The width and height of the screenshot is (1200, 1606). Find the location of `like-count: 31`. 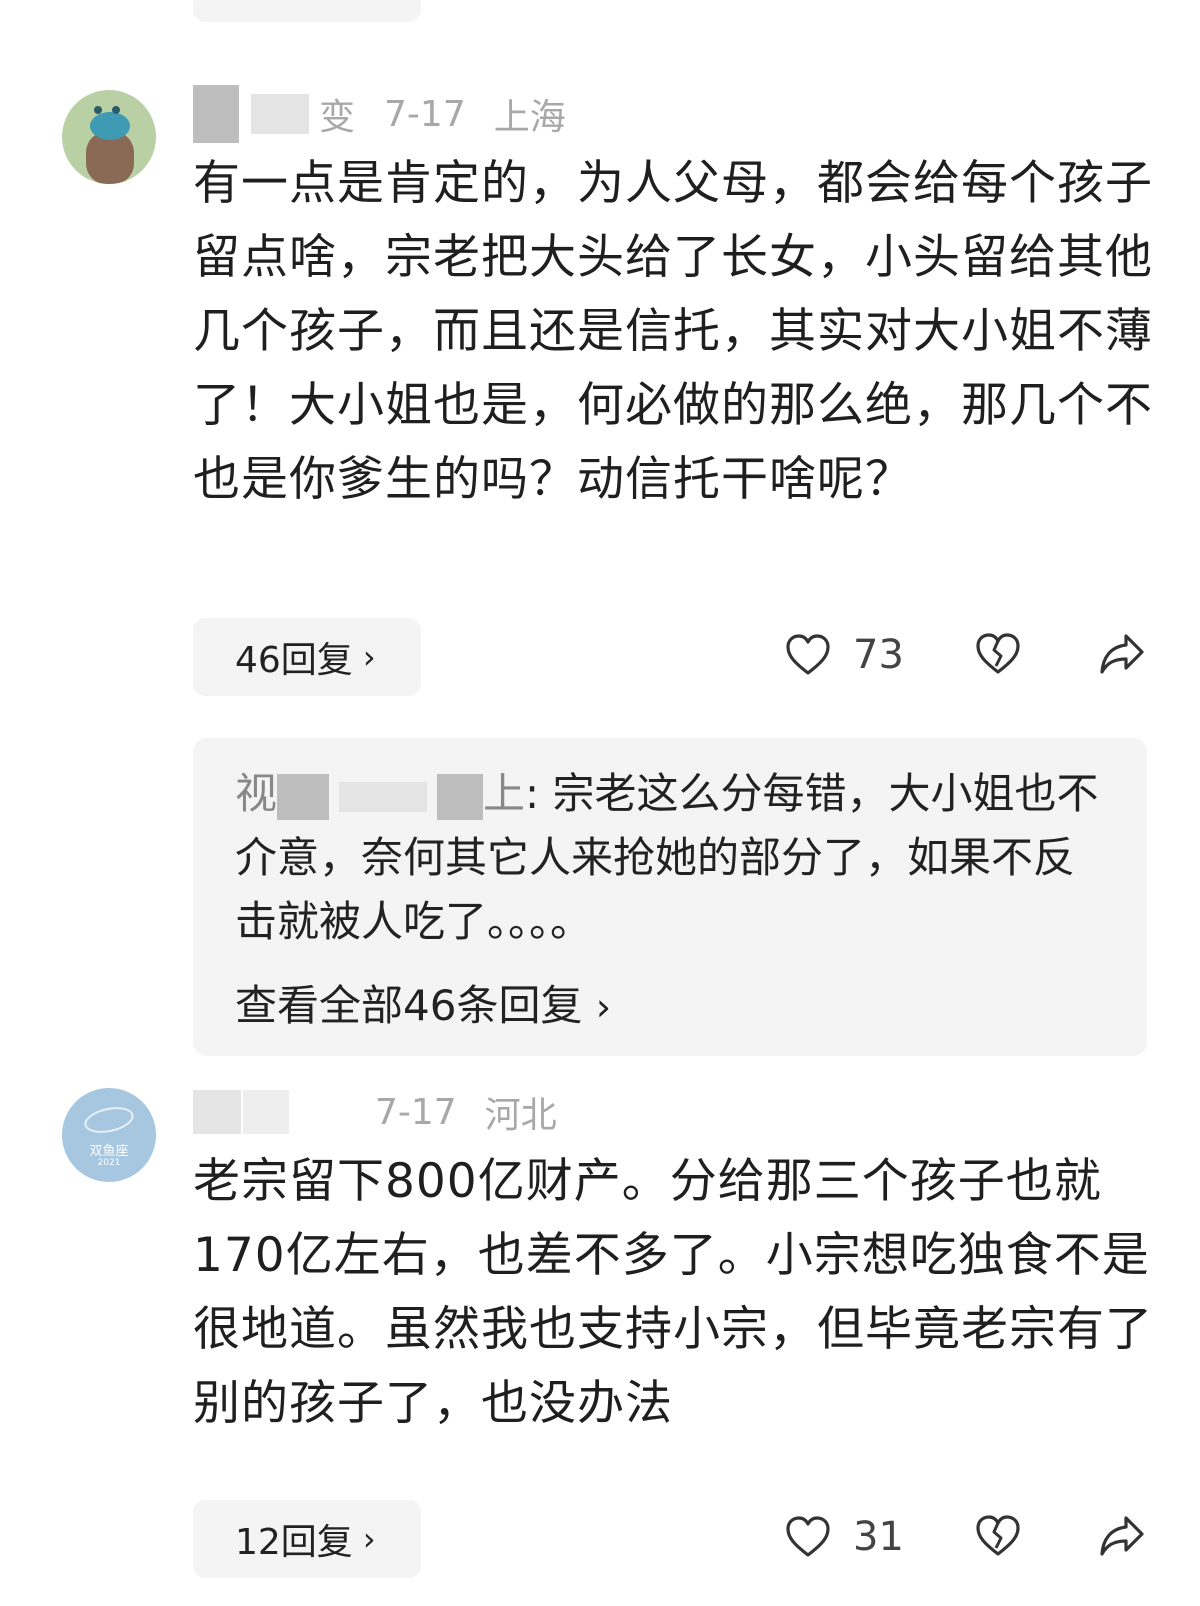

like-count: 31 is located at coordinates (878, 1537).